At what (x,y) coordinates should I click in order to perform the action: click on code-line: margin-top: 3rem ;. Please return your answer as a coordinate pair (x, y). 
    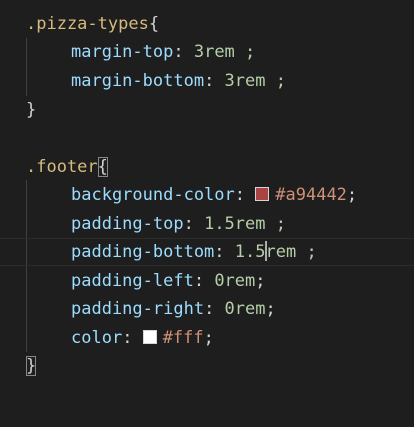
    Looking at the image, I should click on (207, 52).